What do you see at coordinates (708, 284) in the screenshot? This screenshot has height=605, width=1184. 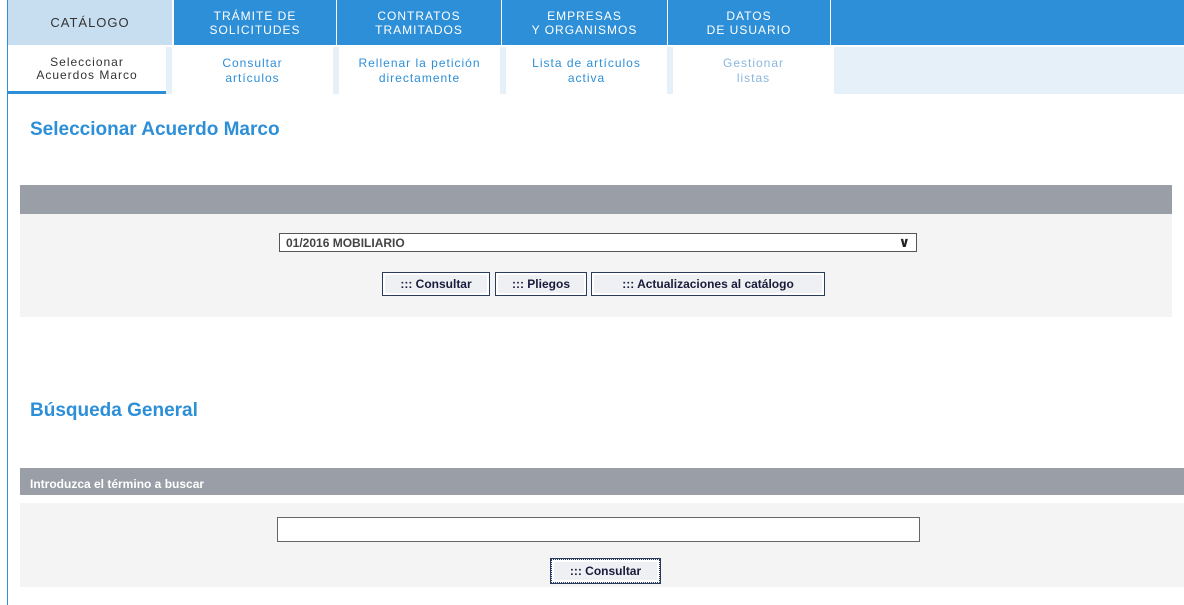 I see `actualizaciones-button: ::: Actualizaciones al catálogo` at bounding box center [708, 284].